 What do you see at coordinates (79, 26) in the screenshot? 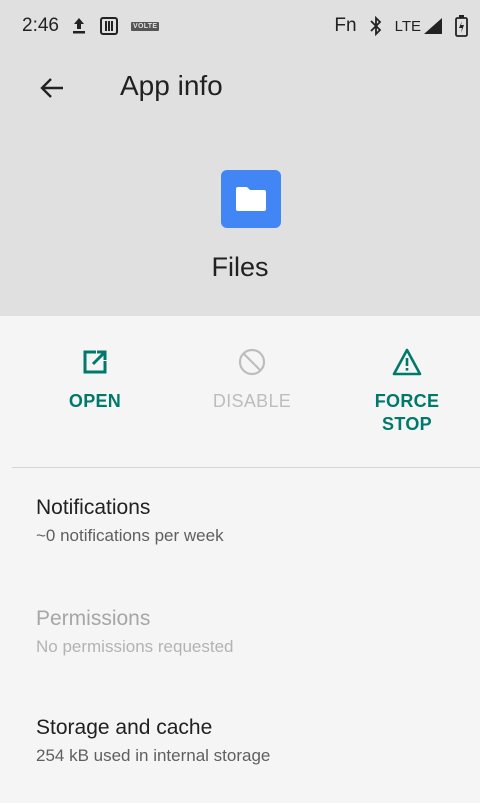
I see `upload-icon` at bounding box center [79, 26].